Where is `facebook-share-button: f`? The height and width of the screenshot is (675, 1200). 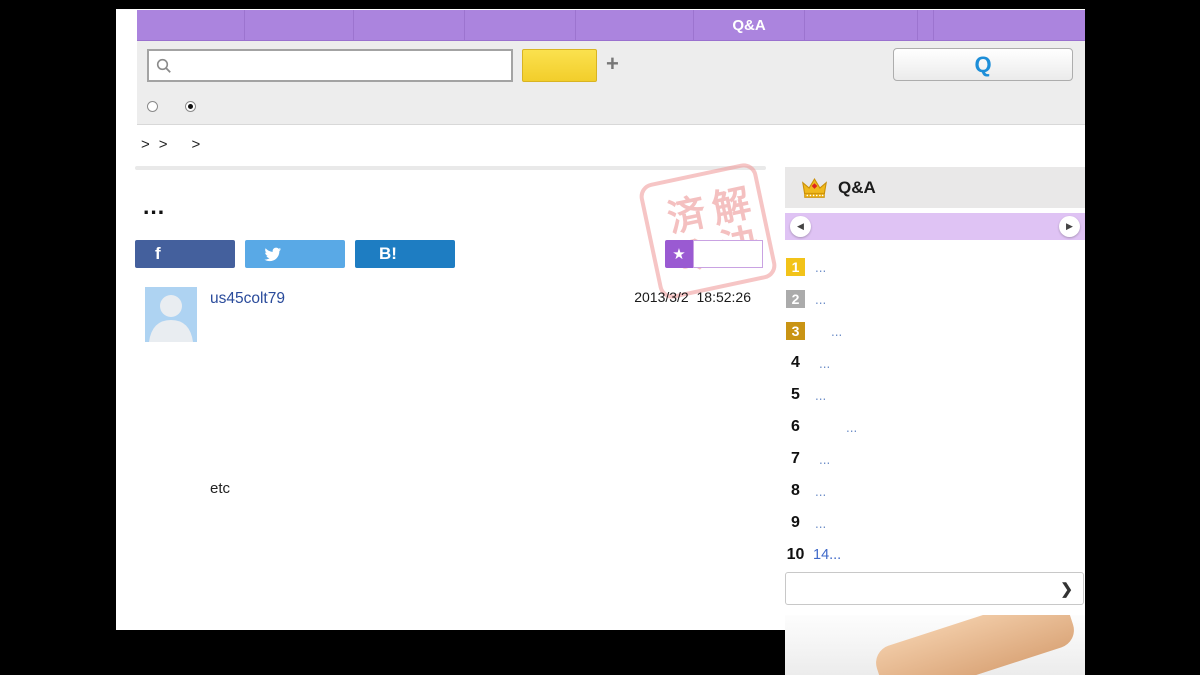
facebook-share-button: f is located at coordinates (185, 254).